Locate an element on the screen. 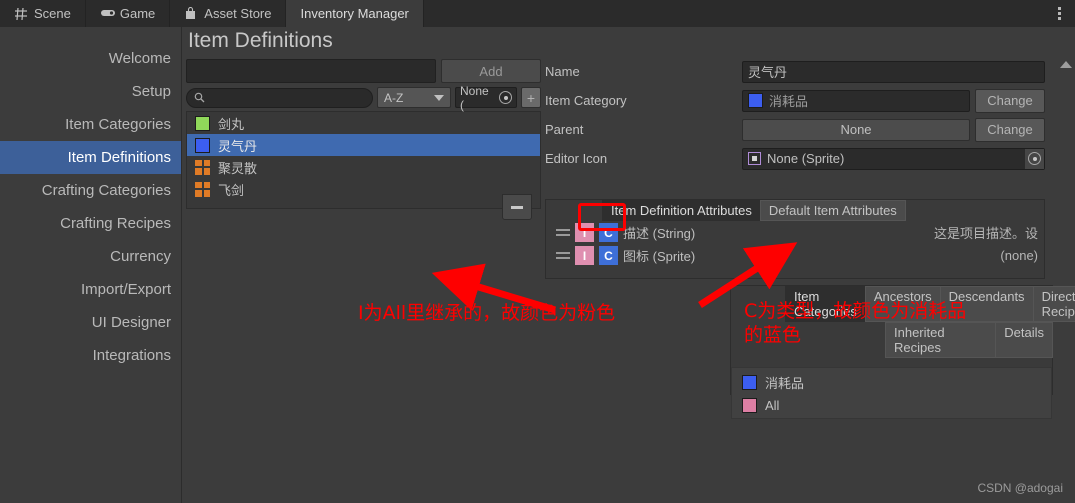 The height and width of the screenshot is (503, 1075). name-row: Name 灵气丹 is located at coordinates (795, 71).